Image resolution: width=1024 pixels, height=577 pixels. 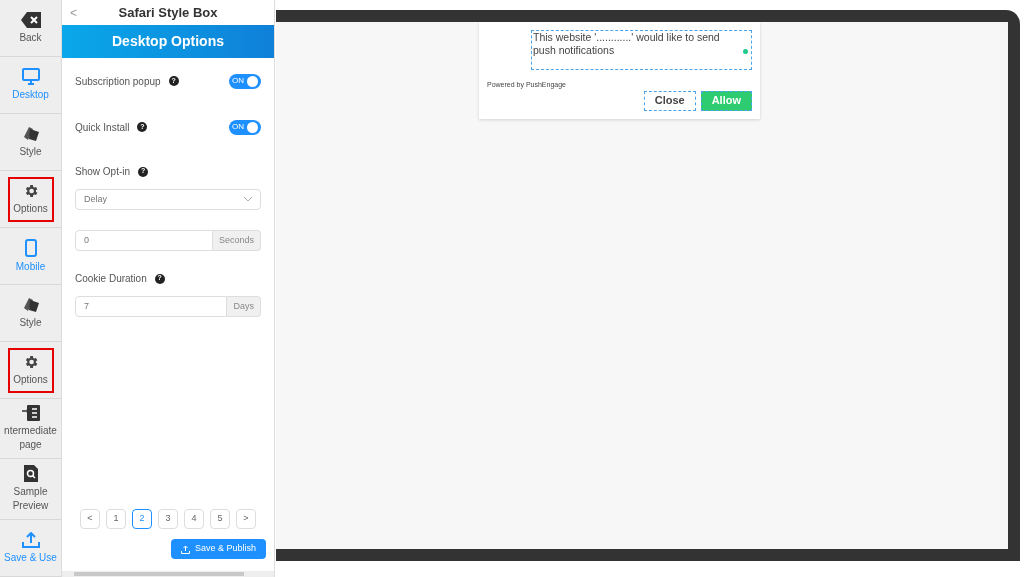 What do you see at coordinates (102, 127) in the screenshot?
I see `setting-label: Quick Install` at bounding box center [102, 127].